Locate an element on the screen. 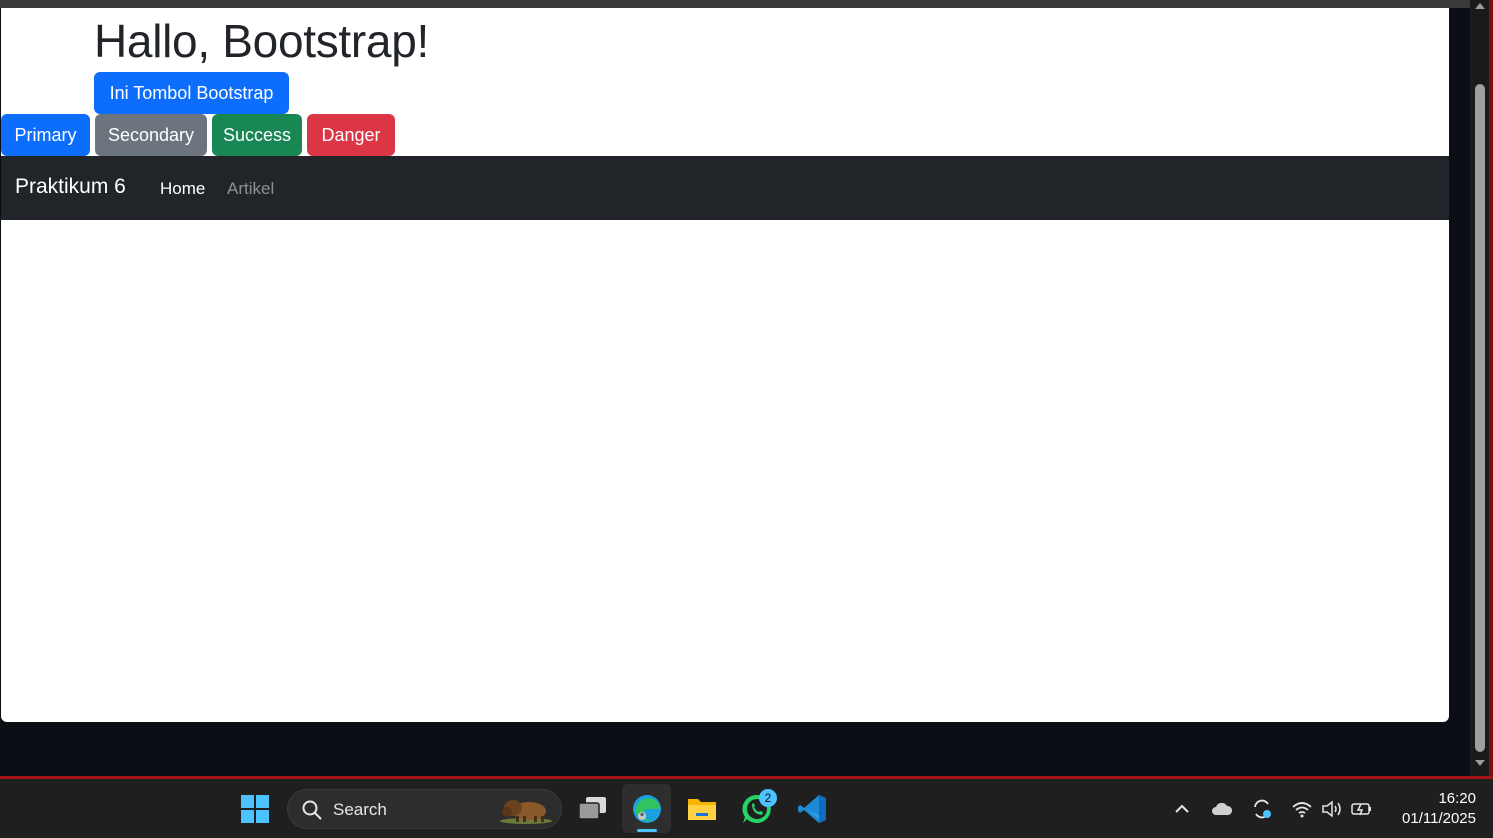  clock-date: 01/11/2025 is located at coordinates (1439, 818).